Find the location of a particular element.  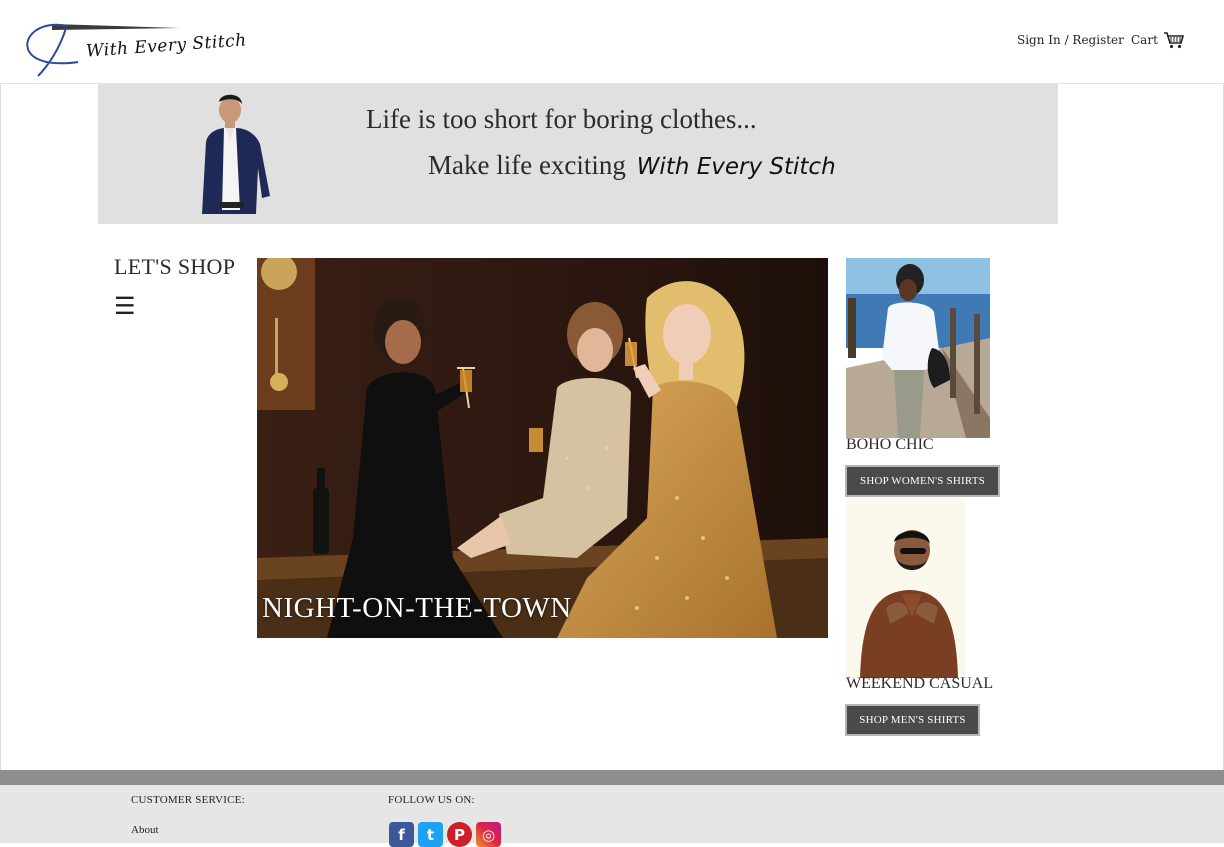

facebook-icon: f is located at coordinates (401, 834).